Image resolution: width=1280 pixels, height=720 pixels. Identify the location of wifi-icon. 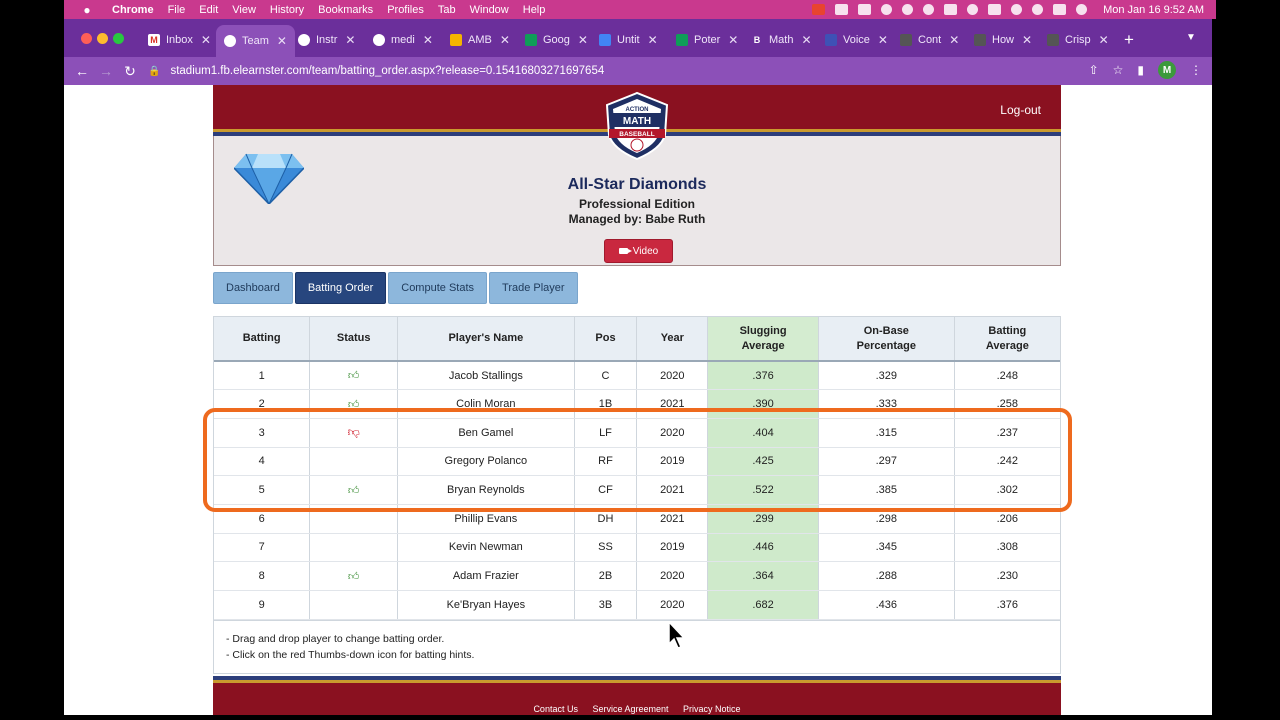
(1017, 9).